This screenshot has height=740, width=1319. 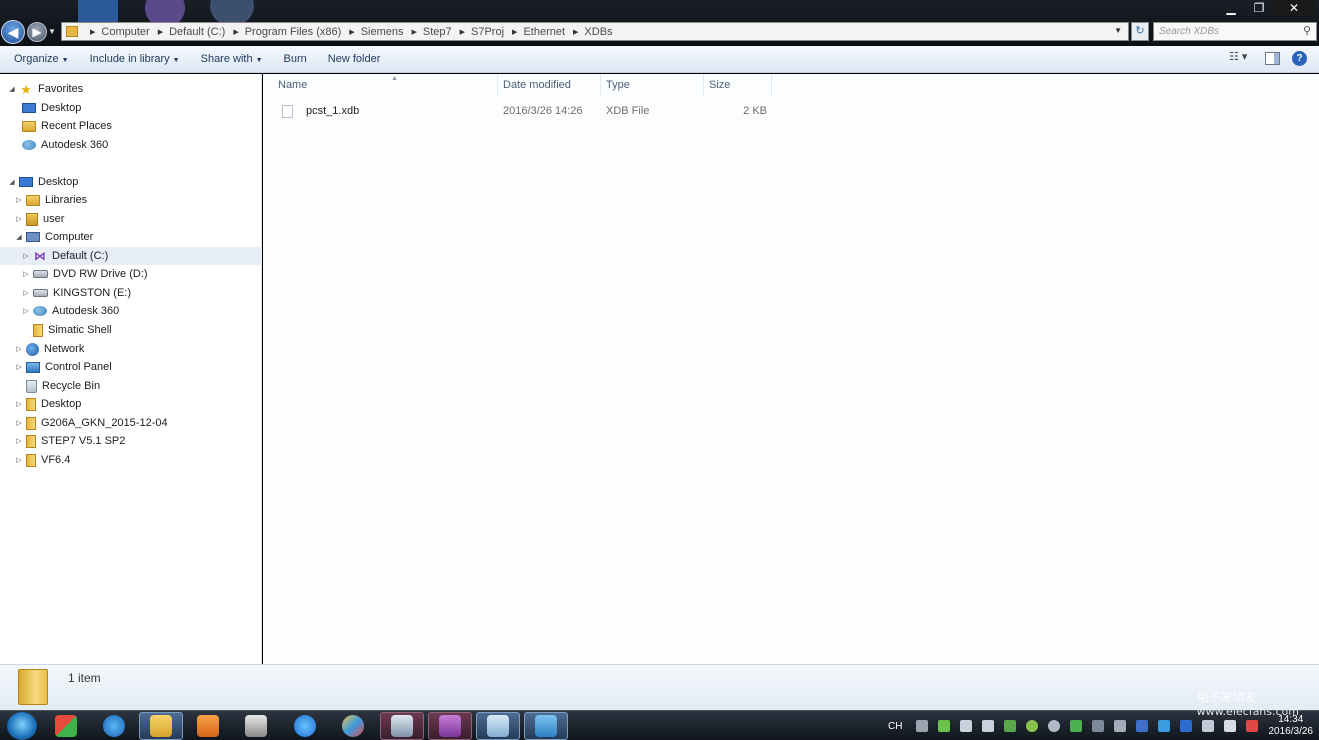 What do you see at coordinates (43, 182) in the screenshot?
I see `nav-desktop: ◢ Desktop` at bounding box center [43, 182].